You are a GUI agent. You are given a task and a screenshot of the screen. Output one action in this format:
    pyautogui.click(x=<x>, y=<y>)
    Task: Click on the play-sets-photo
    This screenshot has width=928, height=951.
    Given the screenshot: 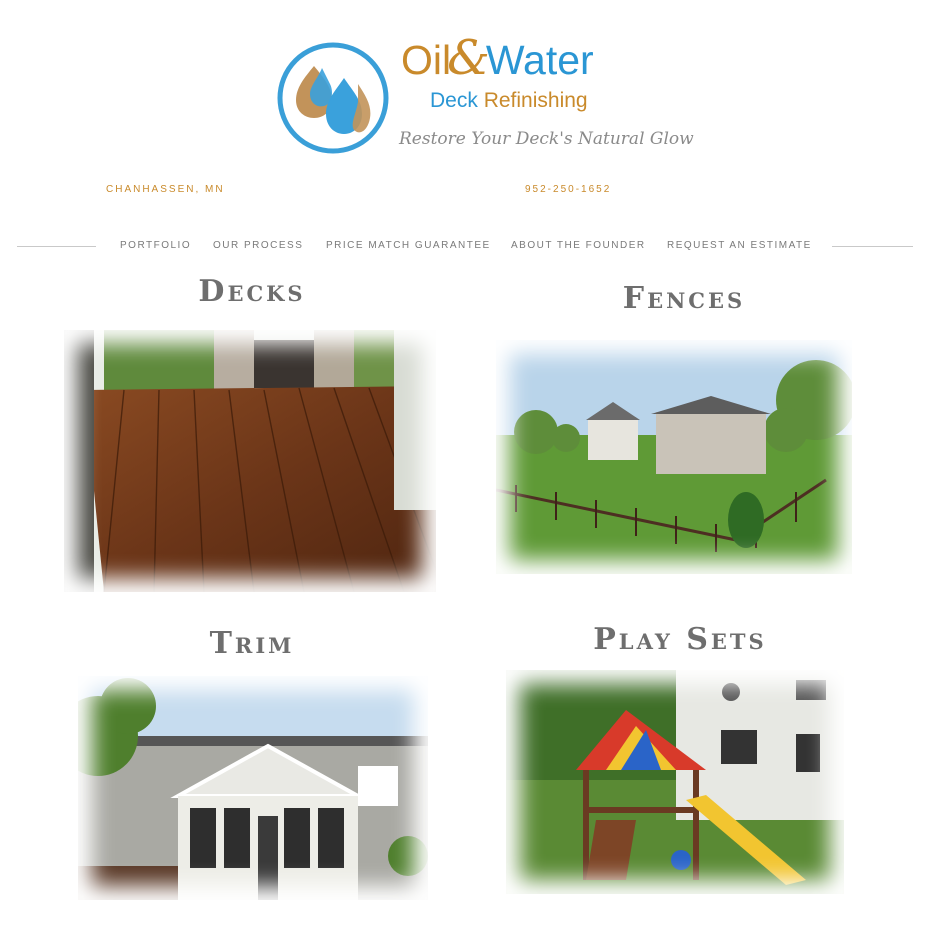 What is the action you would take?
    pyautogui.click(x=675, y=782)
    